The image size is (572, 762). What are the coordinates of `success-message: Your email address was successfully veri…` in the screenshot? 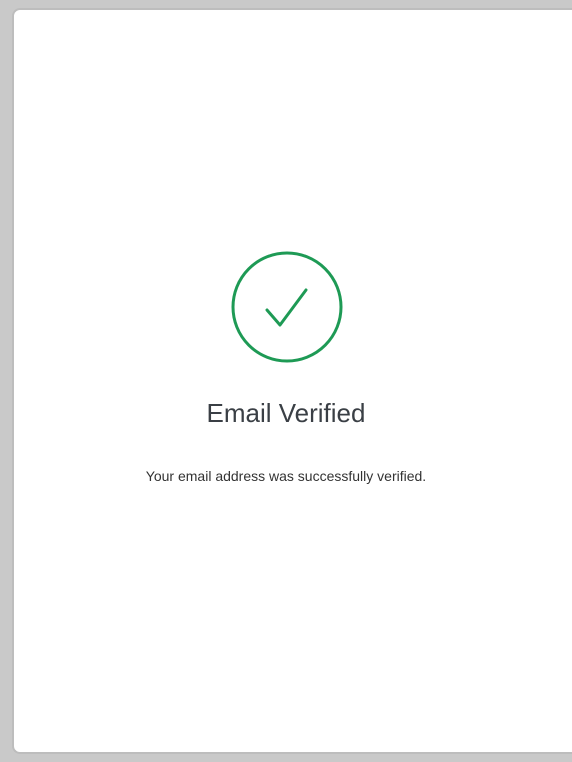 It's located at (286, 476).